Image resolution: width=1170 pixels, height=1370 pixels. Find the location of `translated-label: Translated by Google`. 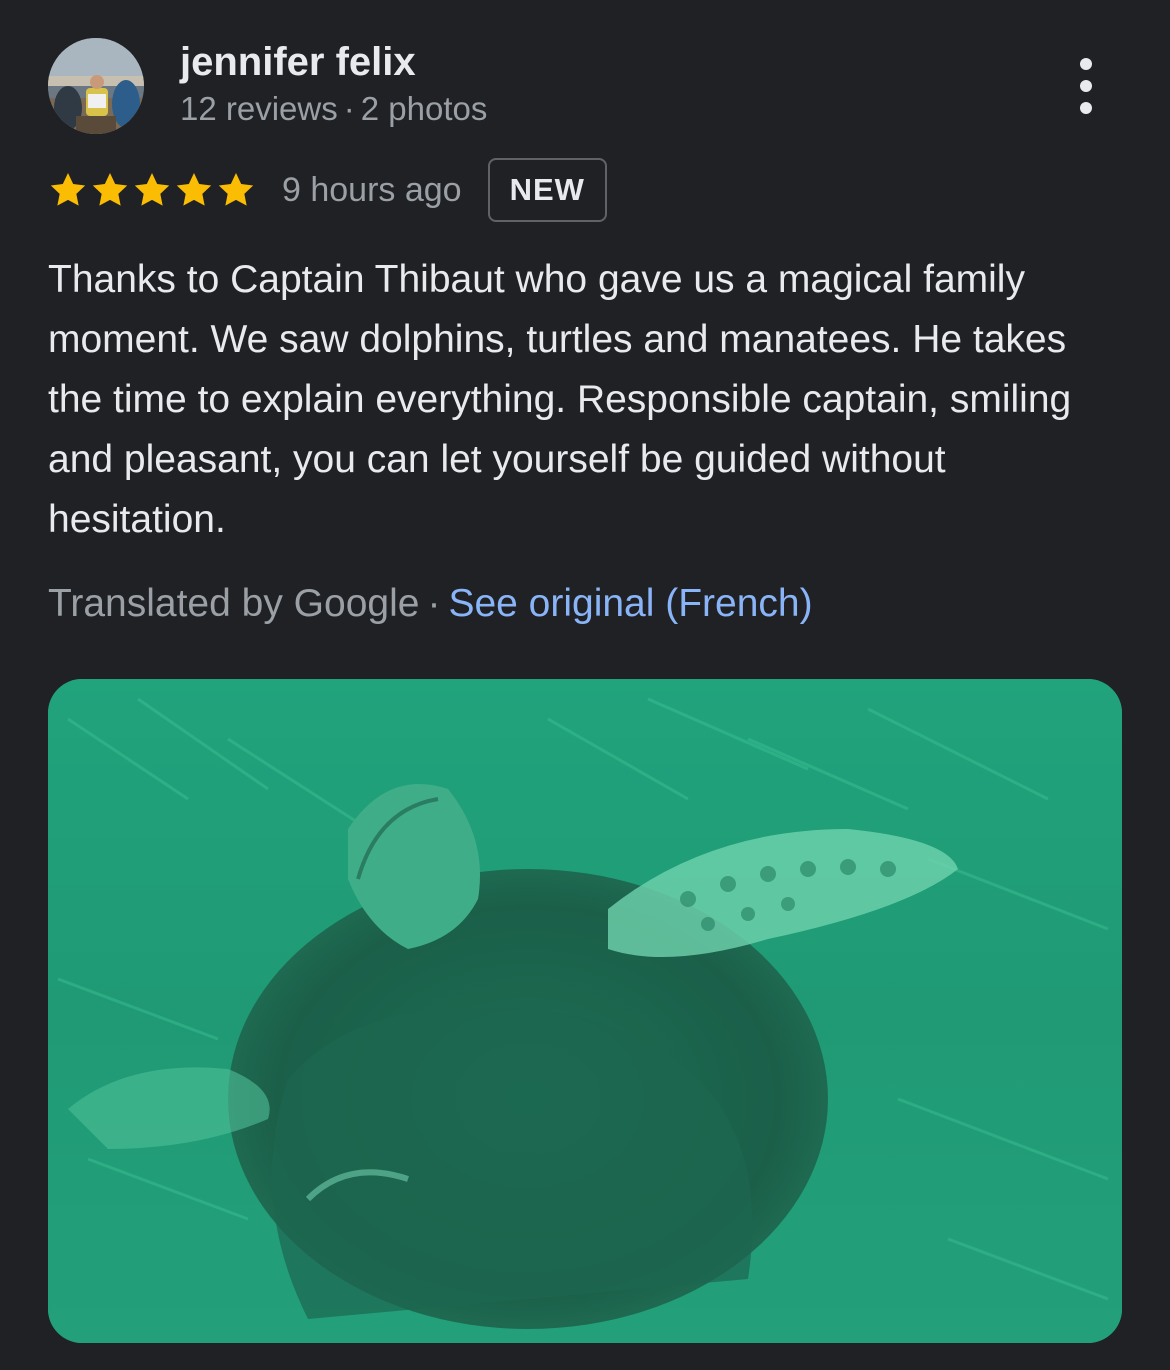

translated-label: Translated by Google is located at coordinates (234, 603).